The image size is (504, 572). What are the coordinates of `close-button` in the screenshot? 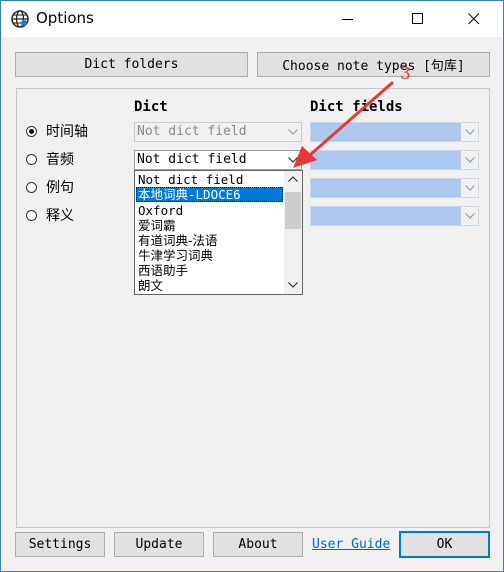 It's located at (474, 19).